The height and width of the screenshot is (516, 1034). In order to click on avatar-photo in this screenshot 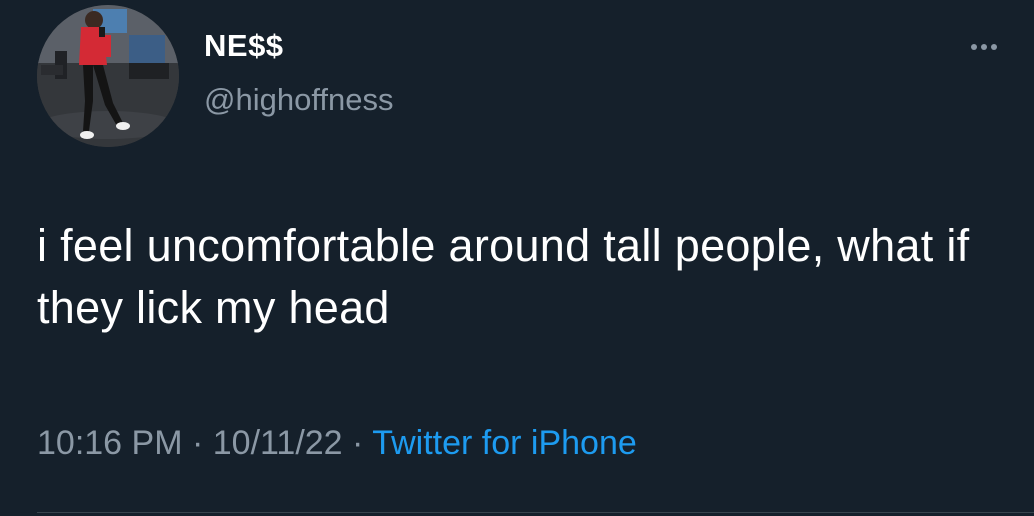, I will do `click(108, 76)`.